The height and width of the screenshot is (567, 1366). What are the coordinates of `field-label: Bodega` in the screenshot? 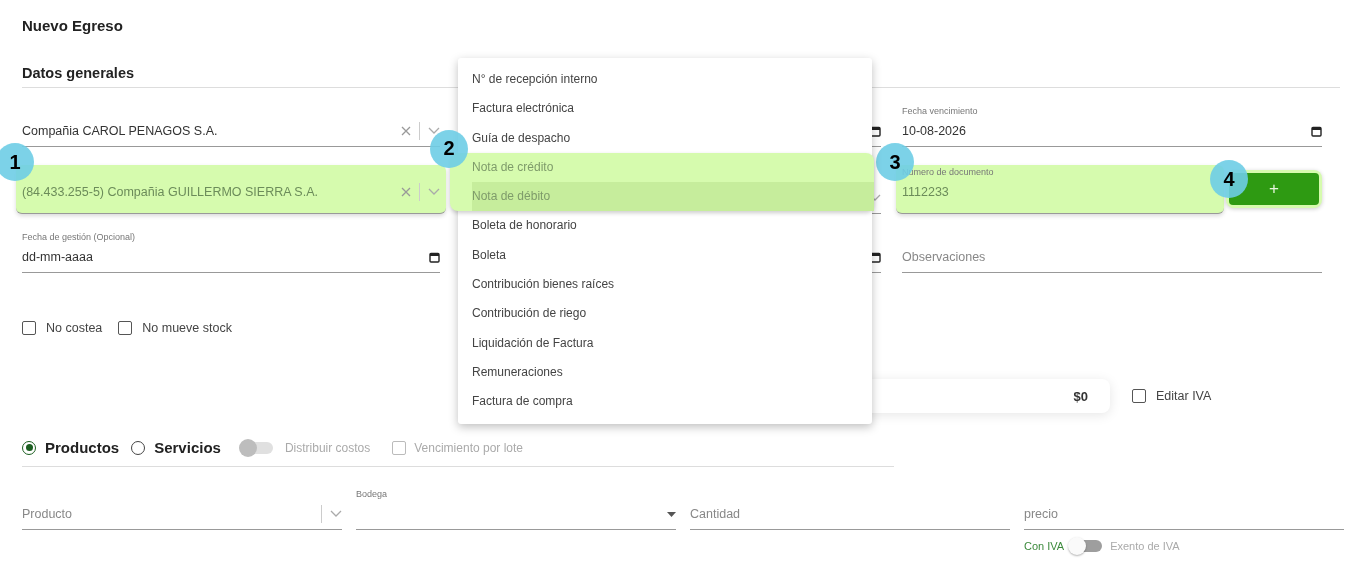 It's located at (372, 494).